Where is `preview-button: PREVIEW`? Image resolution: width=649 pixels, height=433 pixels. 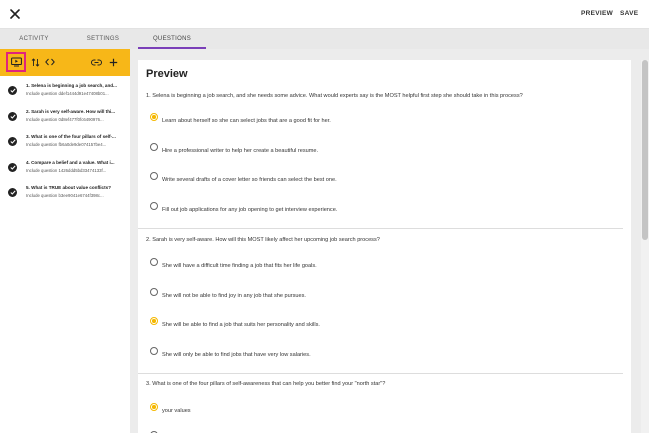
preview-button: PREVIEW is located at coordinates (597, 13).